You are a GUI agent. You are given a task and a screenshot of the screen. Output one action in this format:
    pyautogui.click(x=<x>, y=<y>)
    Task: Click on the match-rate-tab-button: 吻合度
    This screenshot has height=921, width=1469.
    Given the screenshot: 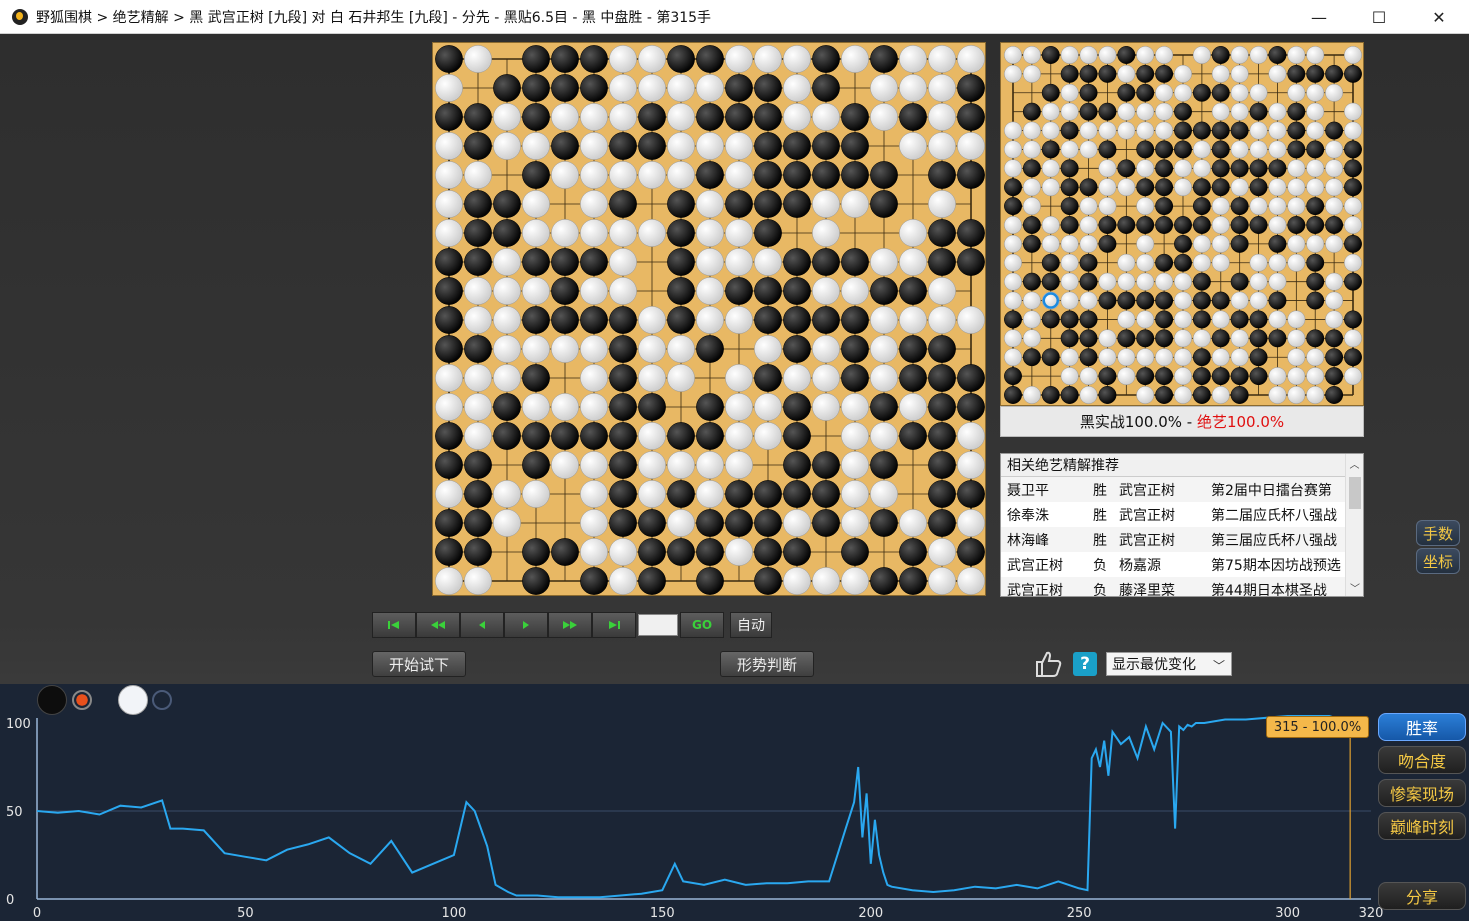 What is the action you would take?
    pyautogui.click(x=1422, y=760)
    